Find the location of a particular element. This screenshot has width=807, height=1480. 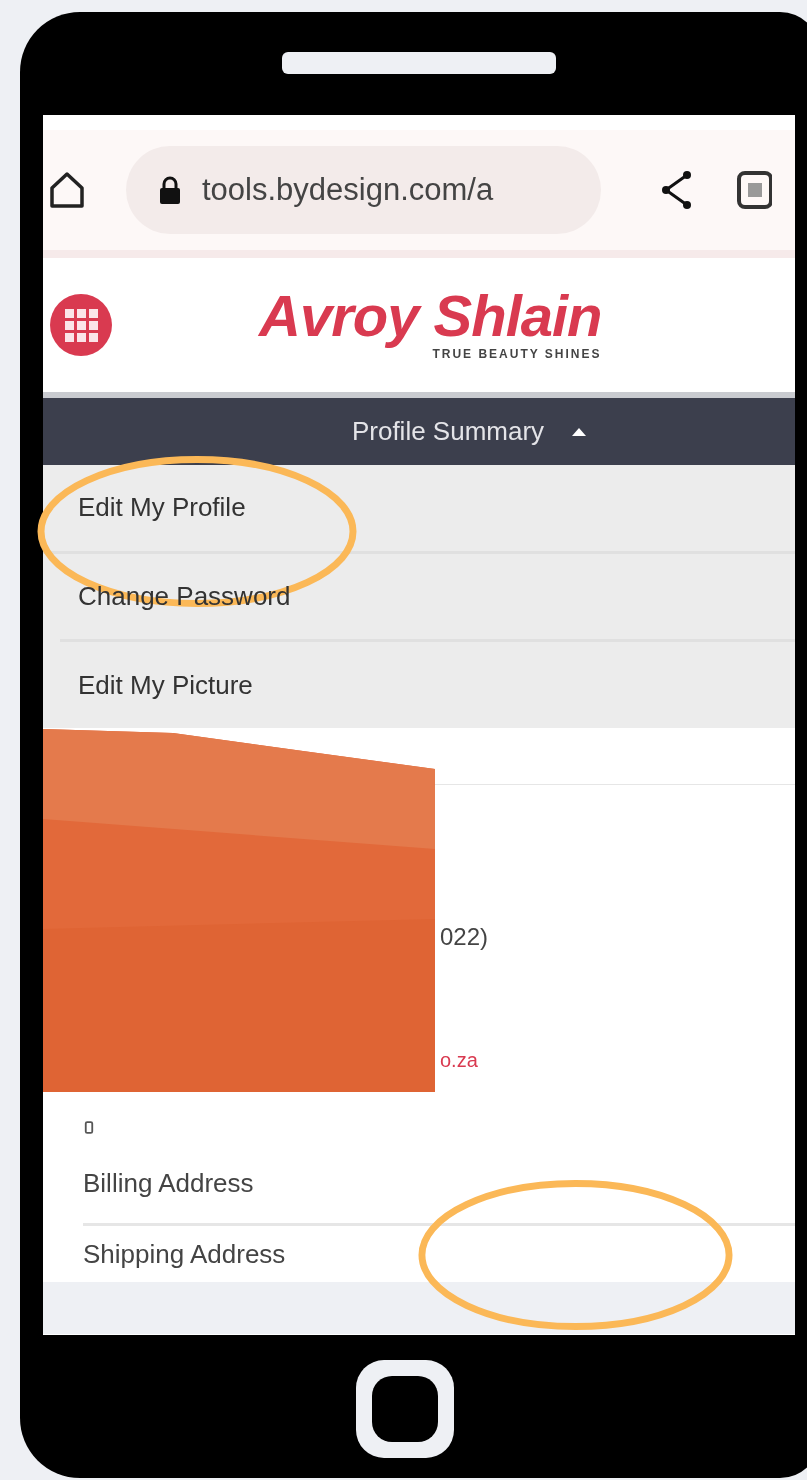

menu-item: Edit My Picture is located at coordinates (165, 685).